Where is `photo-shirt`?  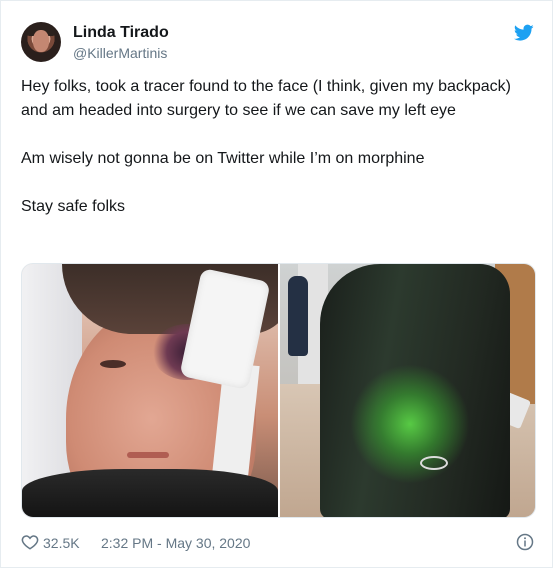
photo-shirt is located at coordinates (150, 493).